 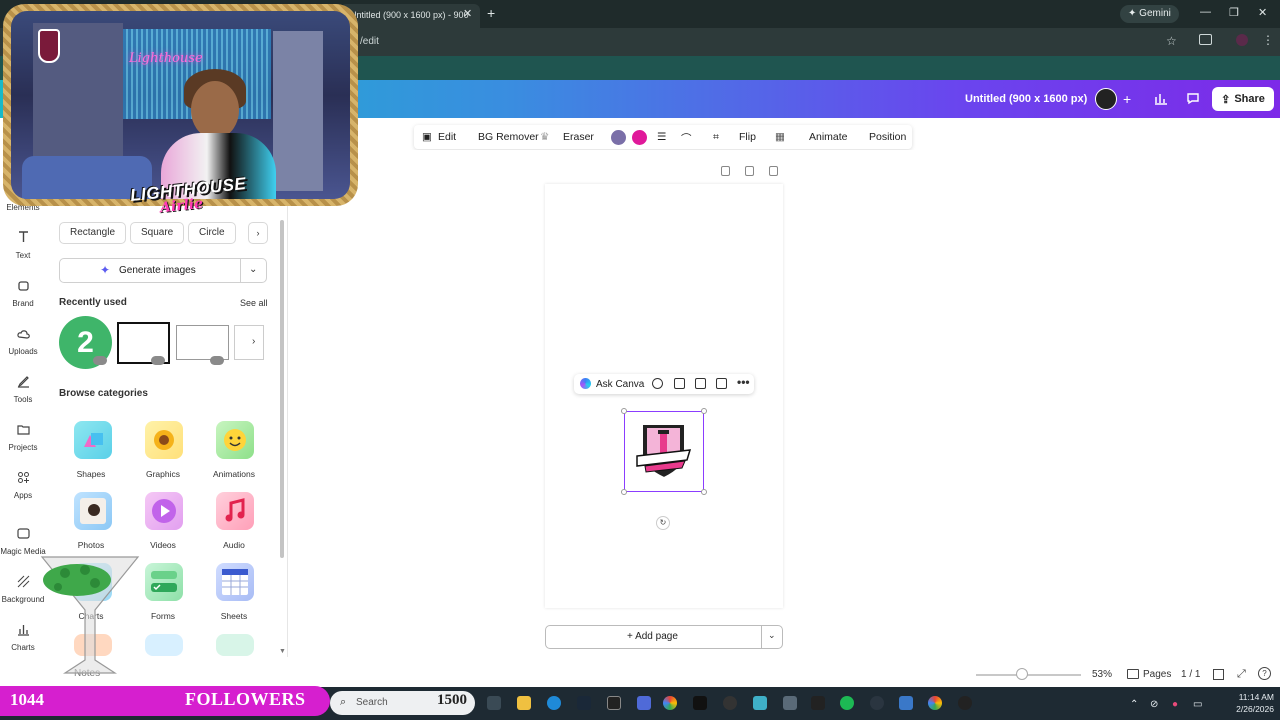 What do you see at coordinates (164, 582) in the screenshot?
I see `forms-category-icon` at bounding box center [164, 582].